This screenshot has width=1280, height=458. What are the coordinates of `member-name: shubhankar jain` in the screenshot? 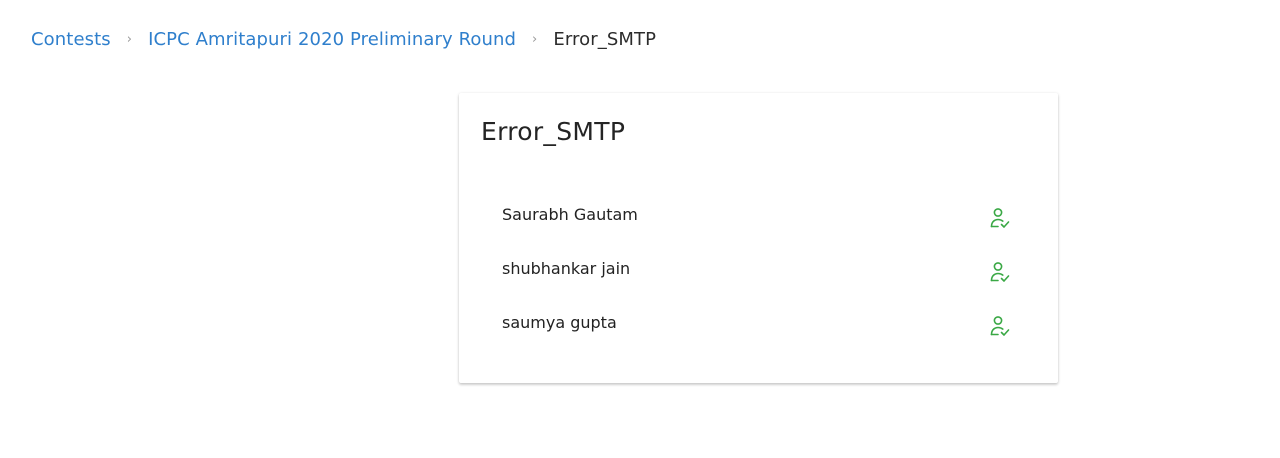 It's located at (566, 268).